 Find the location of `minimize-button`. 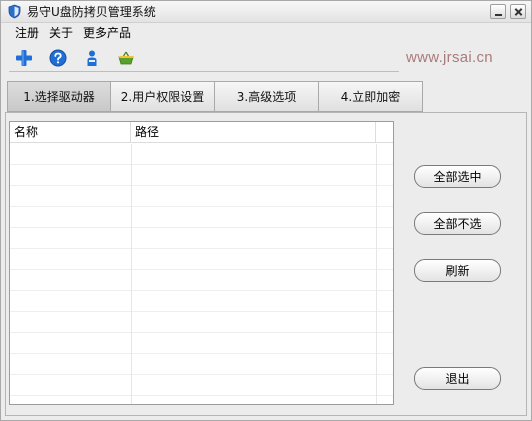

minimize-button is located at coordinates (498, 11).